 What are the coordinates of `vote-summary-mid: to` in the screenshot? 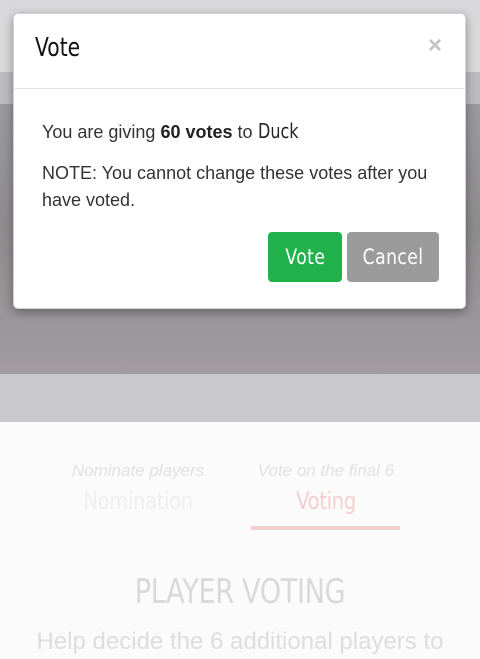 It's located at (245, 132).